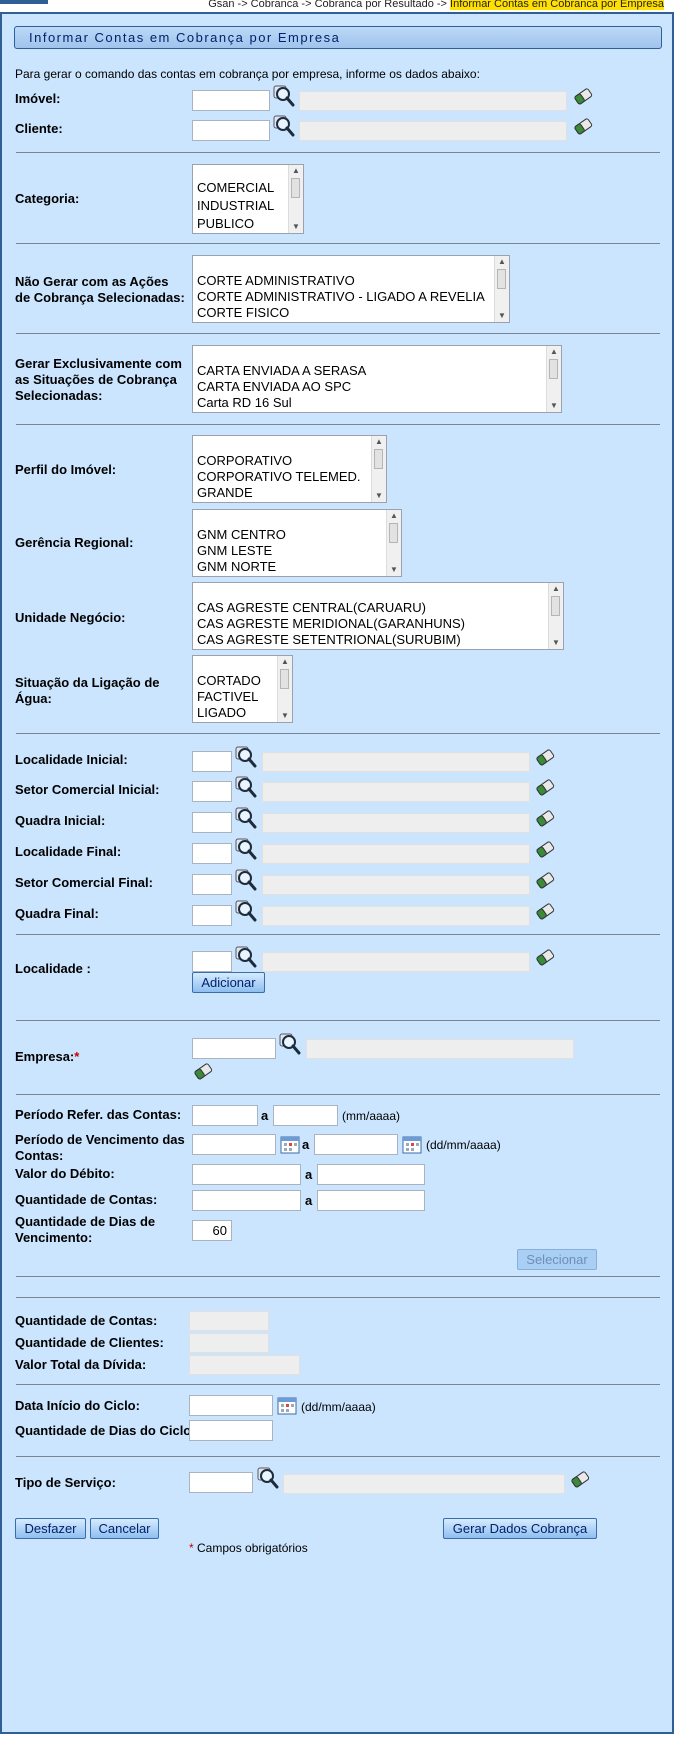  I want to click on list-option: CARTA ENVIADA AO SPC, so click(281, 387).